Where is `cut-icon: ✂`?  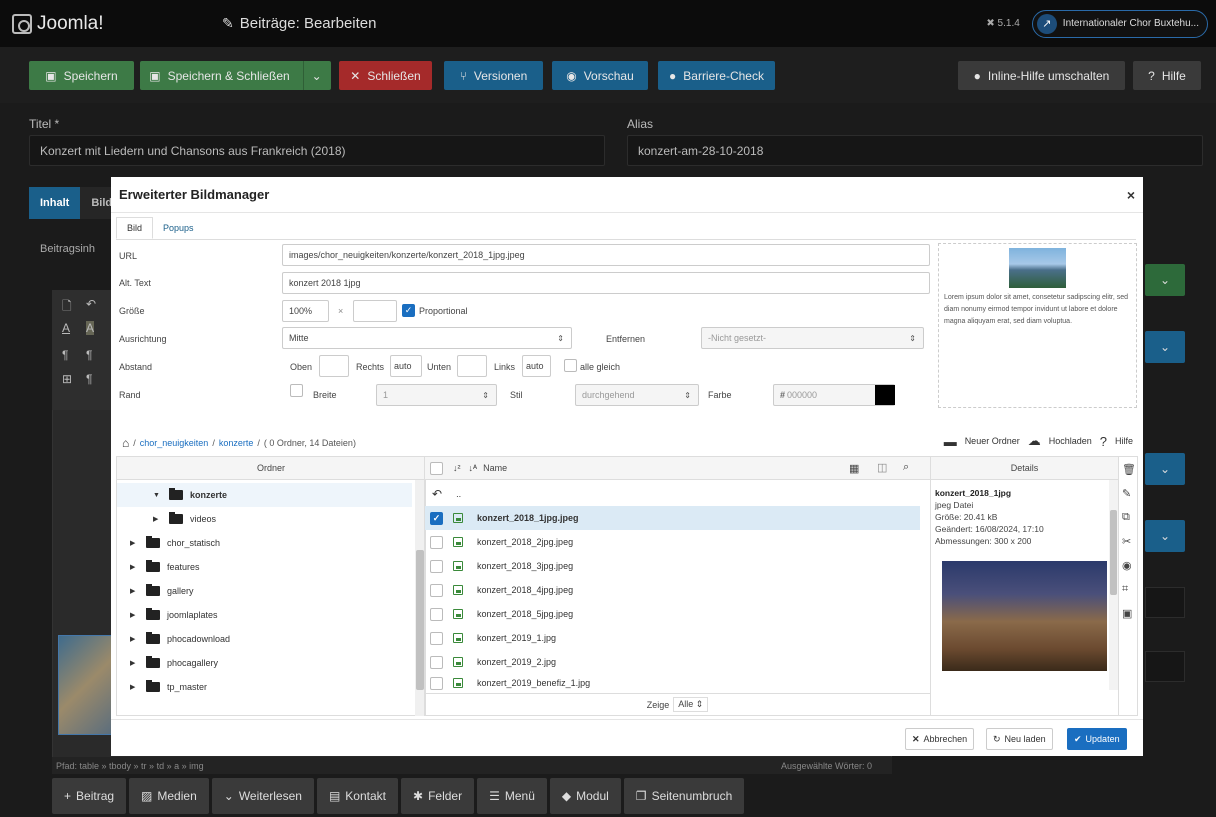 cut-icon: ✂ is located at coordinates (1126, 541).